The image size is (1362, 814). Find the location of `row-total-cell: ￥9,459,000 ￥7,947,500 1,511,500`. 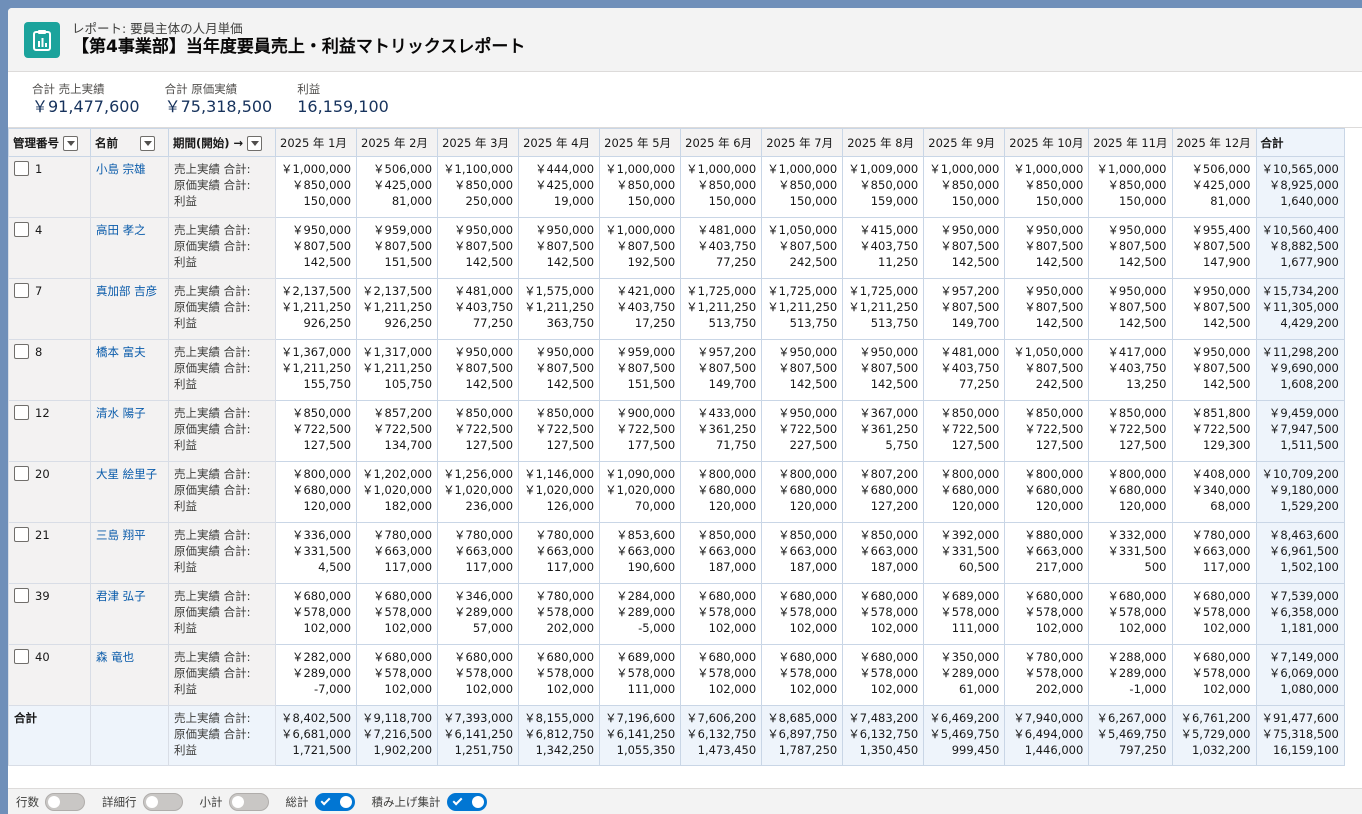

row-total-cell: ￥9,459,000 ￥7,947,500 1,511,500 is located at coordinates (1300, 431).